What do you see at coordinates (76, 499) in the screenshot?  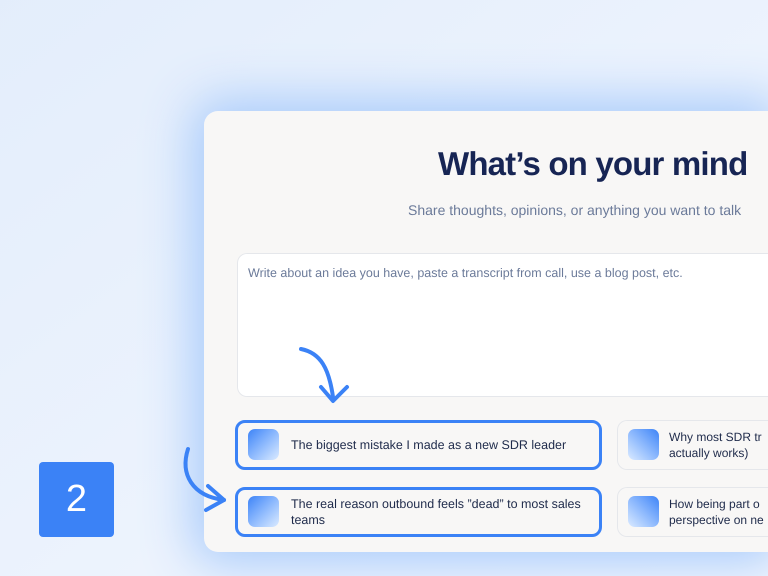 I see `step-badge: 2` at bounding box center [76, 499].